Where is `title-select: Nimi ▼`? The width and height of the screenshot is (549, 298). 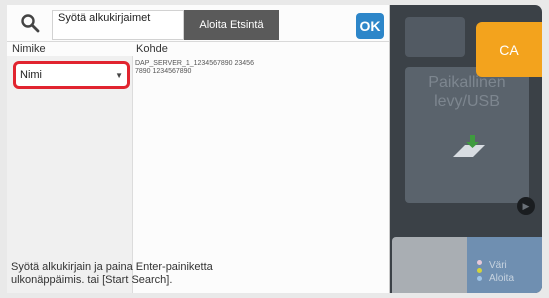 title-select: Nimi ▼ is located at coordinates (71, 75).